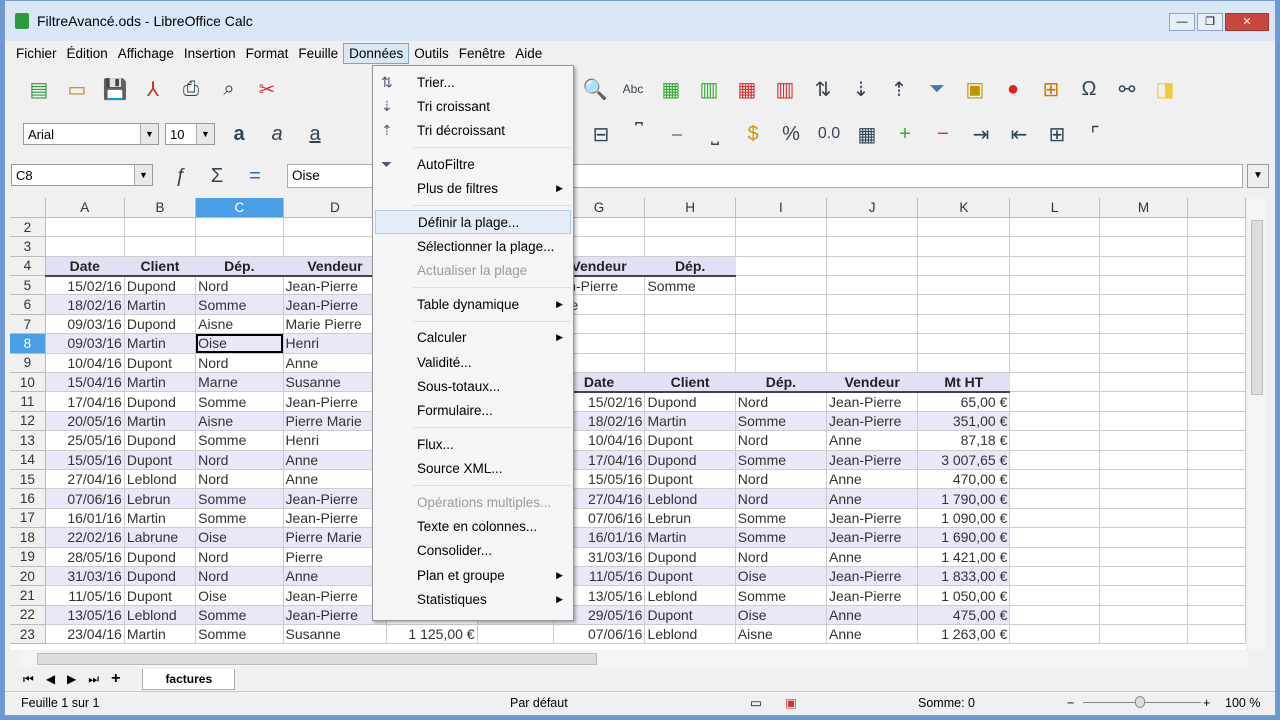 The height and width of the screenshot is (720, 1280). I want to click on cell-A17: 16/01/16, so click(85, 518).